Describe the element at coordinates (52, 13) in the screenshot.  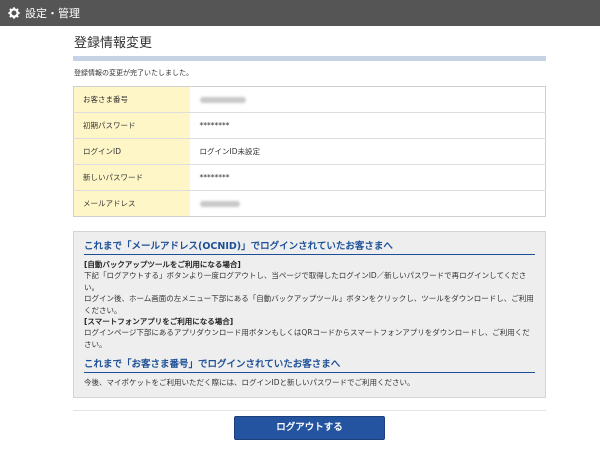
I see `top-bar-title: 設定・管理` at that location.